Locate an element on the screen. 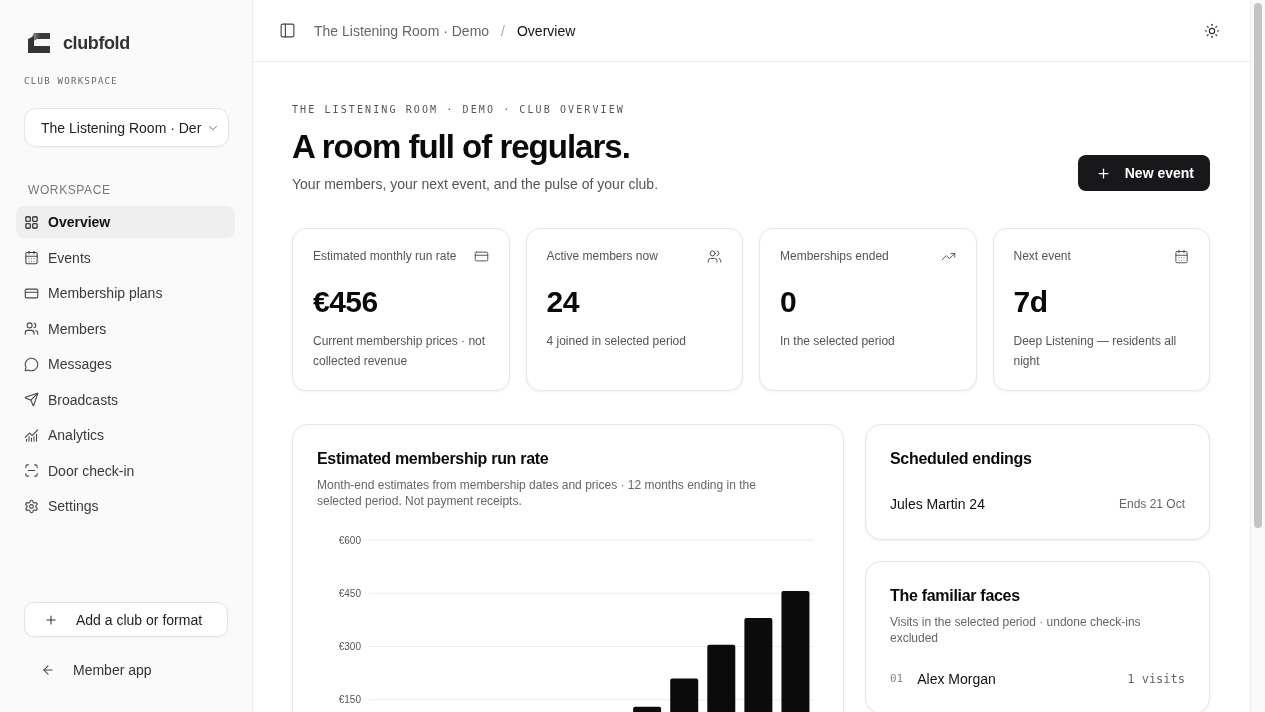 The image size is (1265, 712). grid-icon is located at coordinates (31, 222).